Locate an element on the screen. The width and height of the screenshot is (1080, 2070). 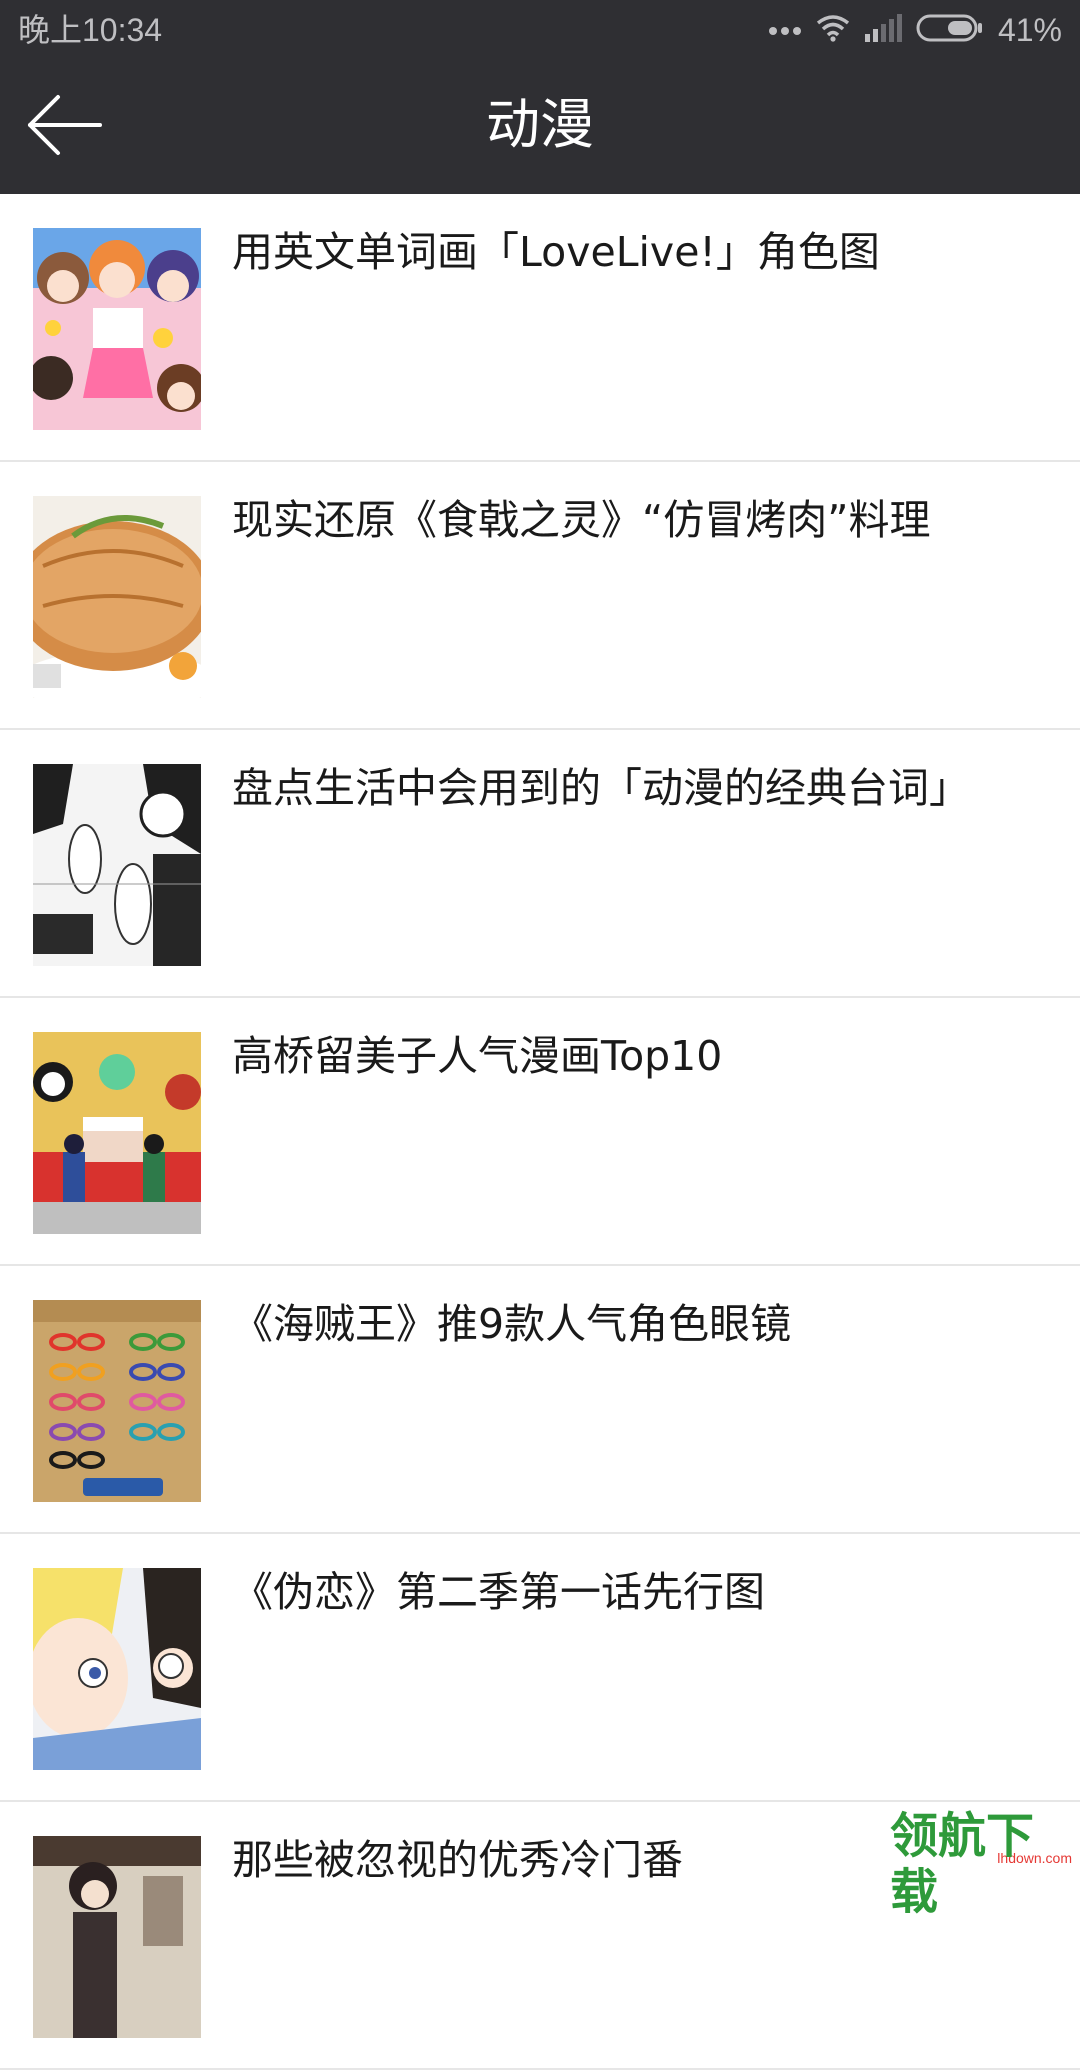
status-time: 晚上10:34 is located at coordinates (90, 30).